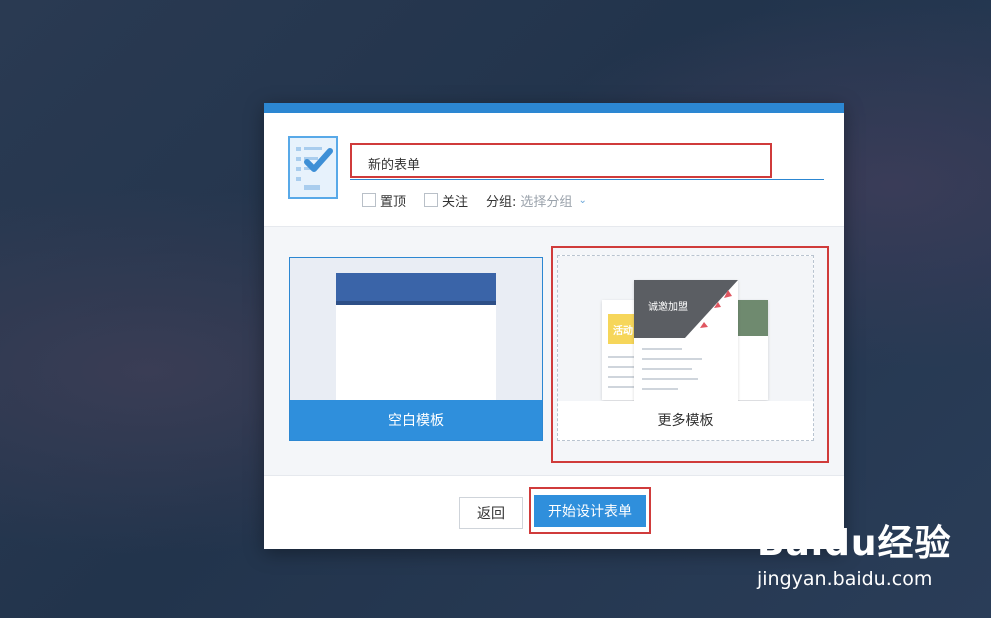  I want to click on blank-template-preview, so click(416, 337).